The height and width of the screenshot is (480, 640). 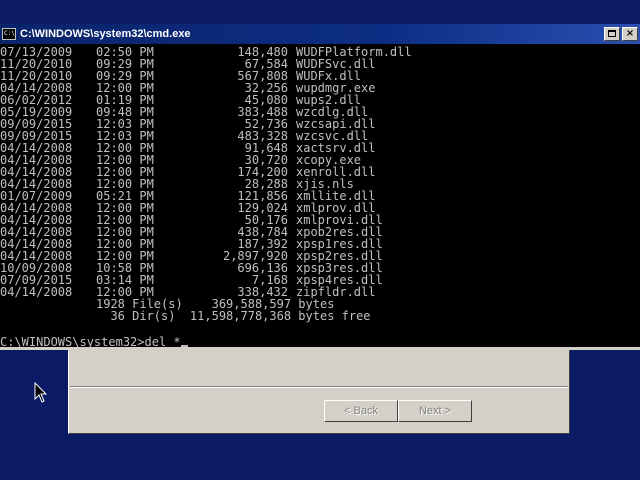 I want to click on maximize-button, so click(x=612, y=34).